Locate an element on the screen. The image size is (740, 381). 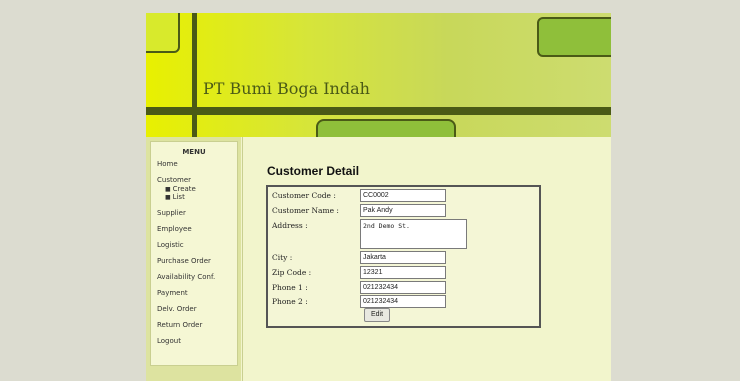
menu-item-return-order: Return Order is located at coordinates (194, 325).